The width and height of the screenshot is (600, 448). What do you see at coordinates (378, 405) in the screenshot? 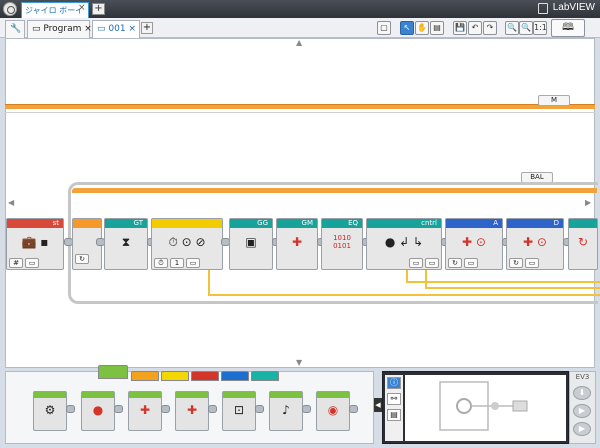
I see `collapse-panel-icon: ◀` at bounding box center [378, 405].